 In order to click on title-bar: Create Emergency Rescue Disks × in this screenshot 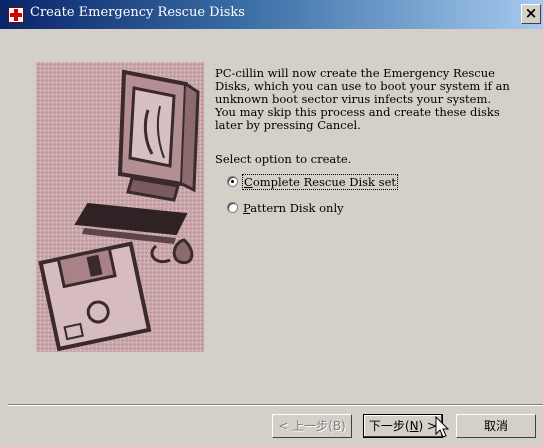, I will do `click(271, 14)`.